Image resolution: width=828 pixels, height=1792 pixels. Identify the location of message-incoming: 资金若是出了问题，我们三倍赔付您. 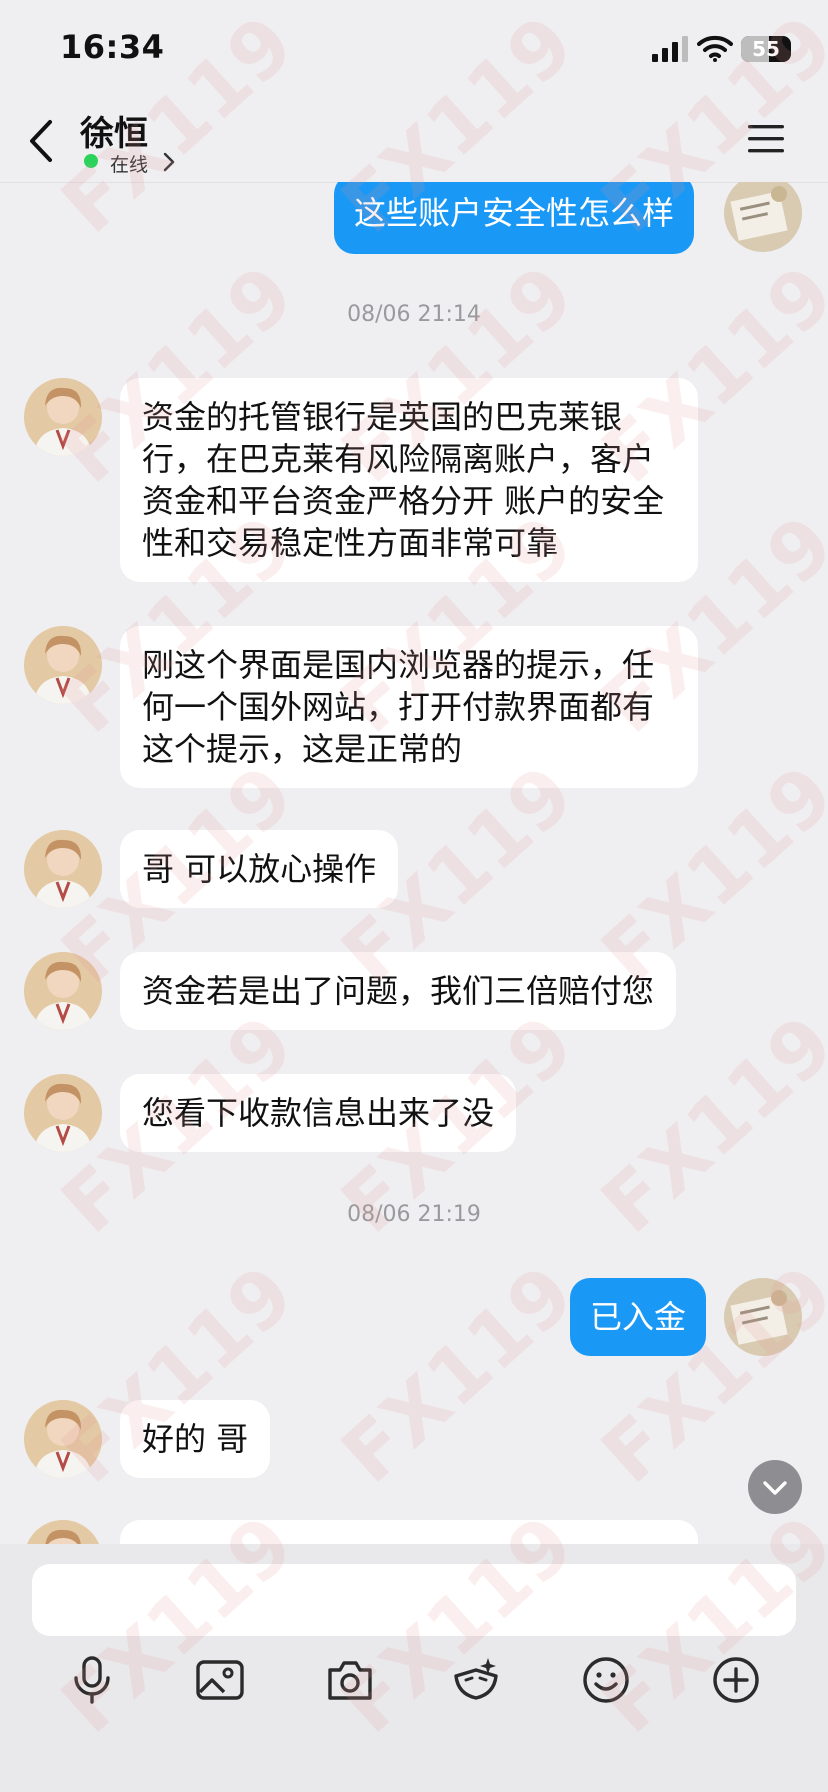
(414, 991).